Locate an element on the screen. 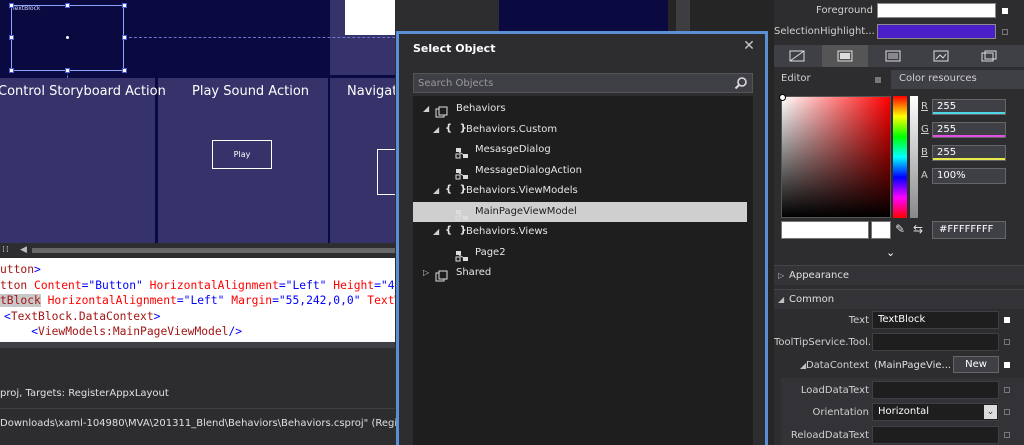 This screenshot has height=445, width=1024. section-common: ◢ Common is located at coordinates (899, 299).